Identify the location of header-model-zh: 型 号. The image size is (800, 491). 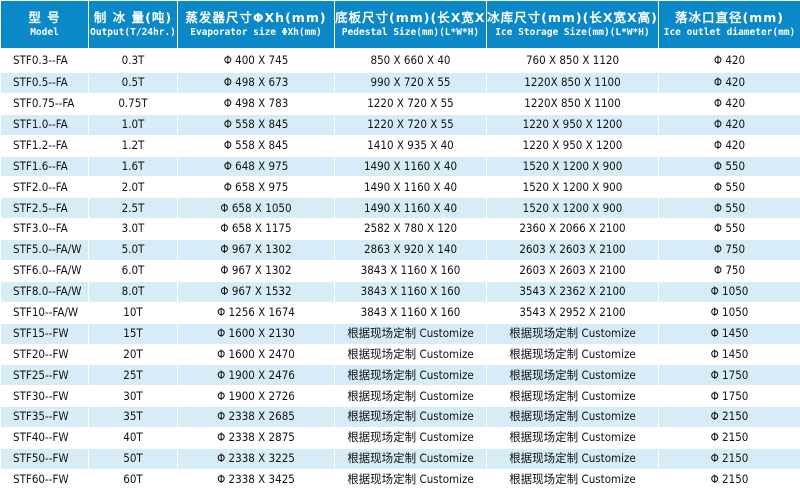
(44, 18).